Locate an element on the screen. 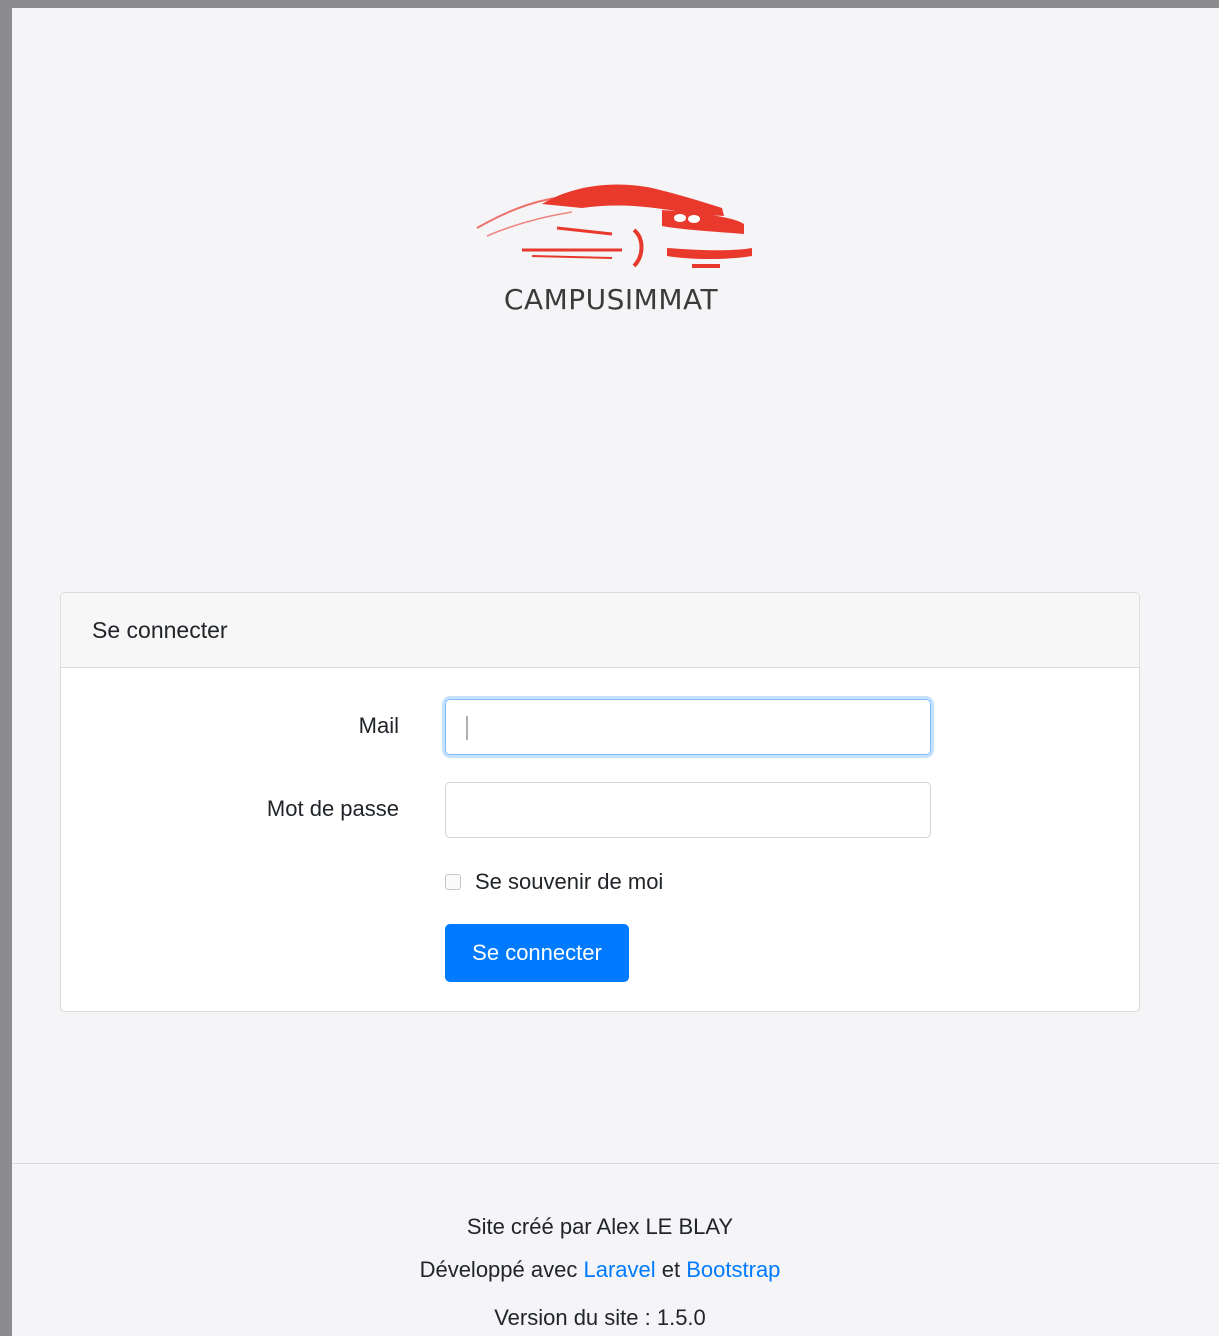  mail-input is located at coordinates (688, 727).